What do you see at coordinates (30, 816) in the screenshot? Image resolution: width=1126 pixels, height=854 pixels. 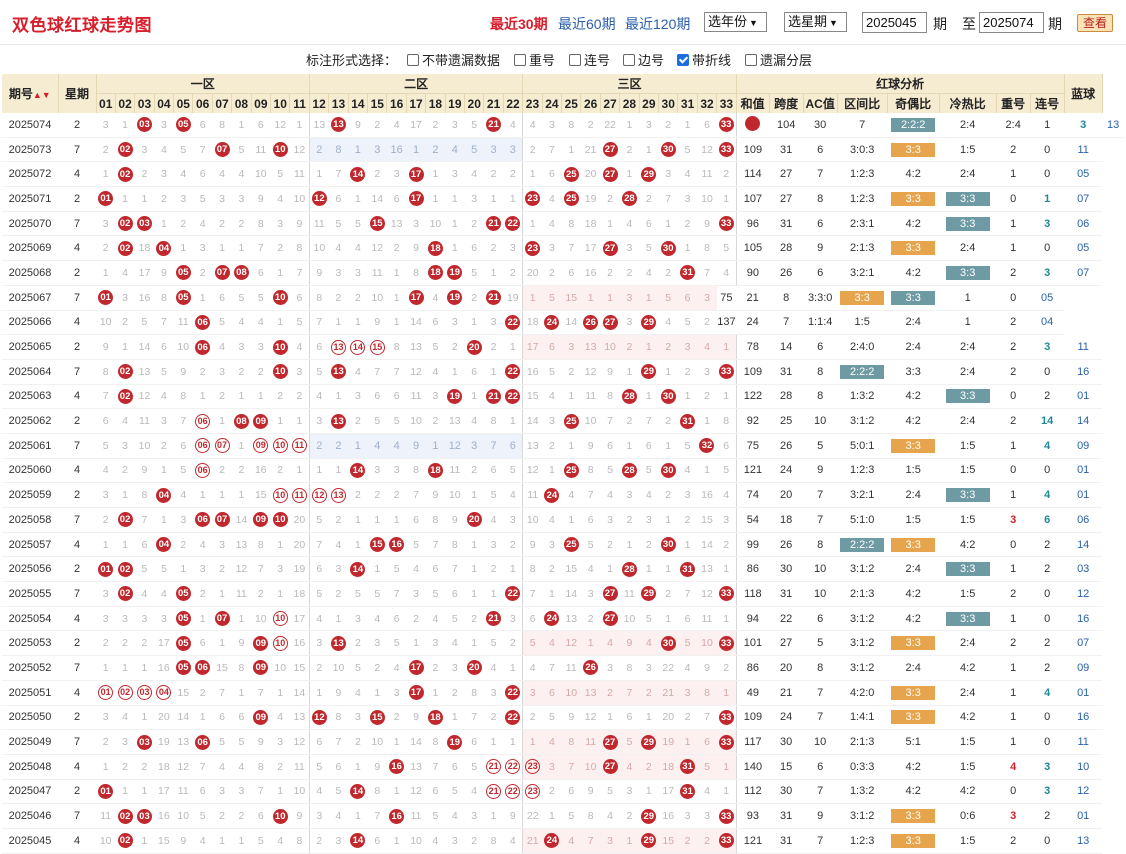 I see `issue-cell: 2025046` at bounding box center [30, 816].